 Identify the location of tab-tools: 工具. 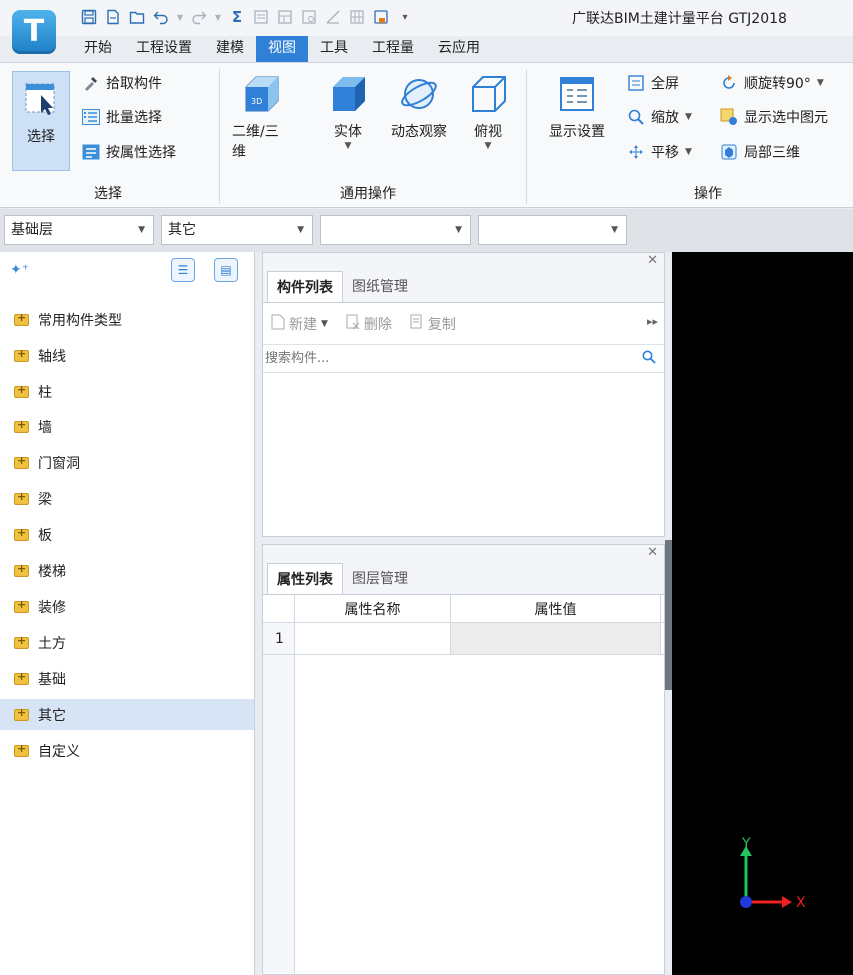
(334, 49).